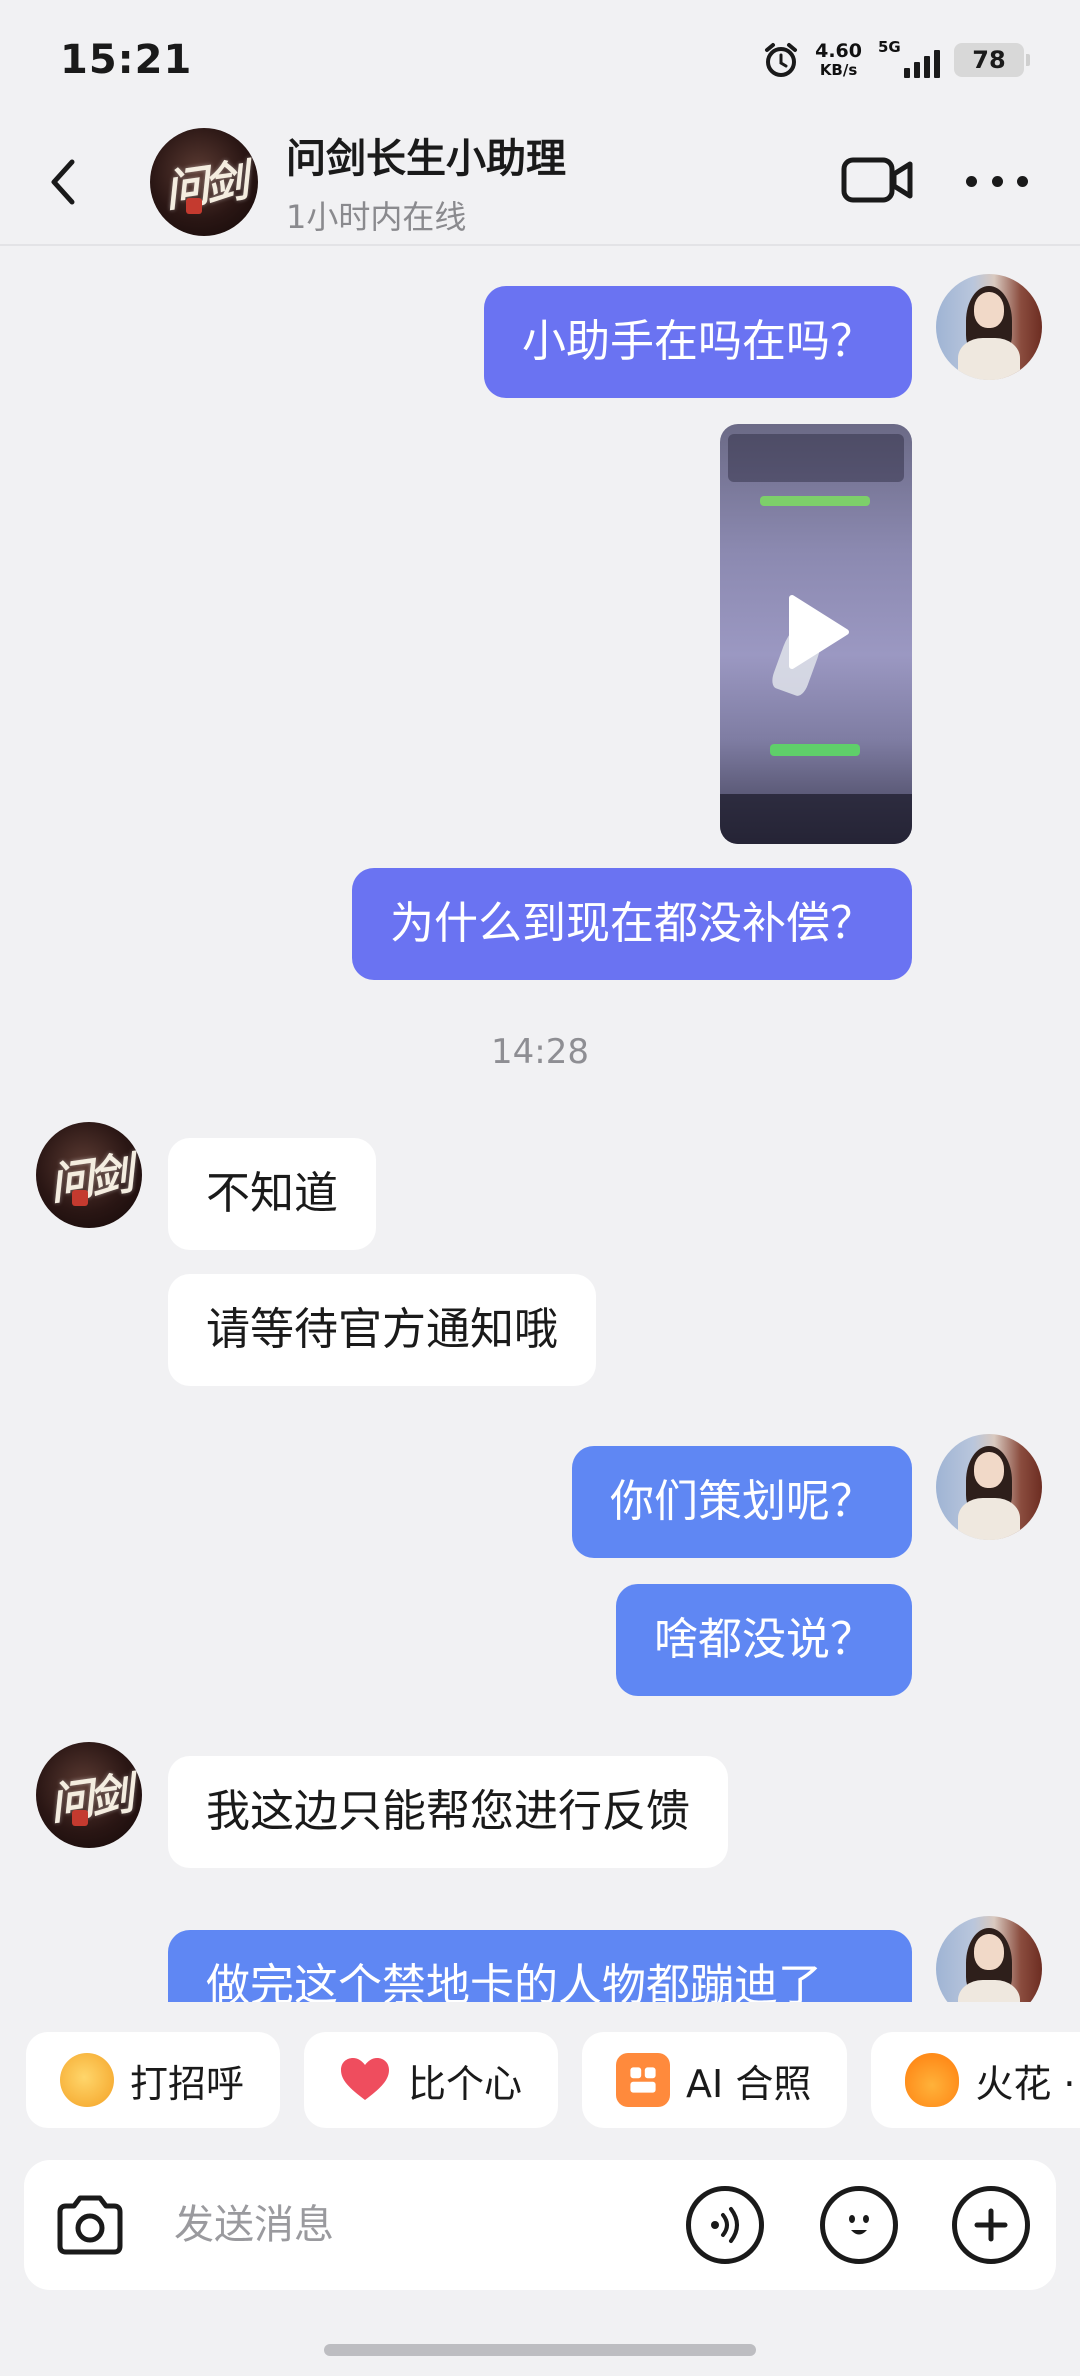  I want to click on signal-icon: 5G, so click(908, 58).